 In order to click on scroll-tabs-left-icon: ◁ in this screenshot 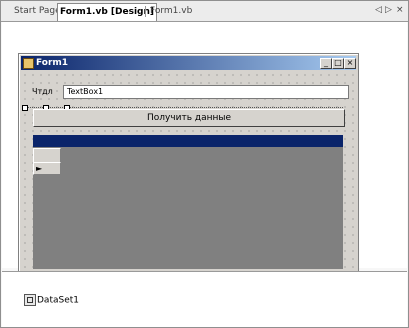, I will do `click(378, 10)`.